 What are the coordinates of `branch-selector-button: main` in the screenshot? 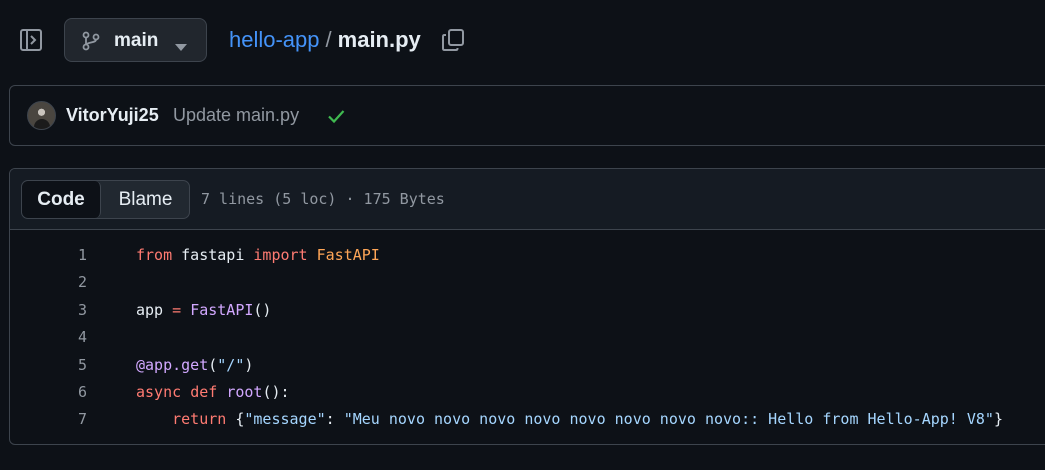 It's located at (135, 40).